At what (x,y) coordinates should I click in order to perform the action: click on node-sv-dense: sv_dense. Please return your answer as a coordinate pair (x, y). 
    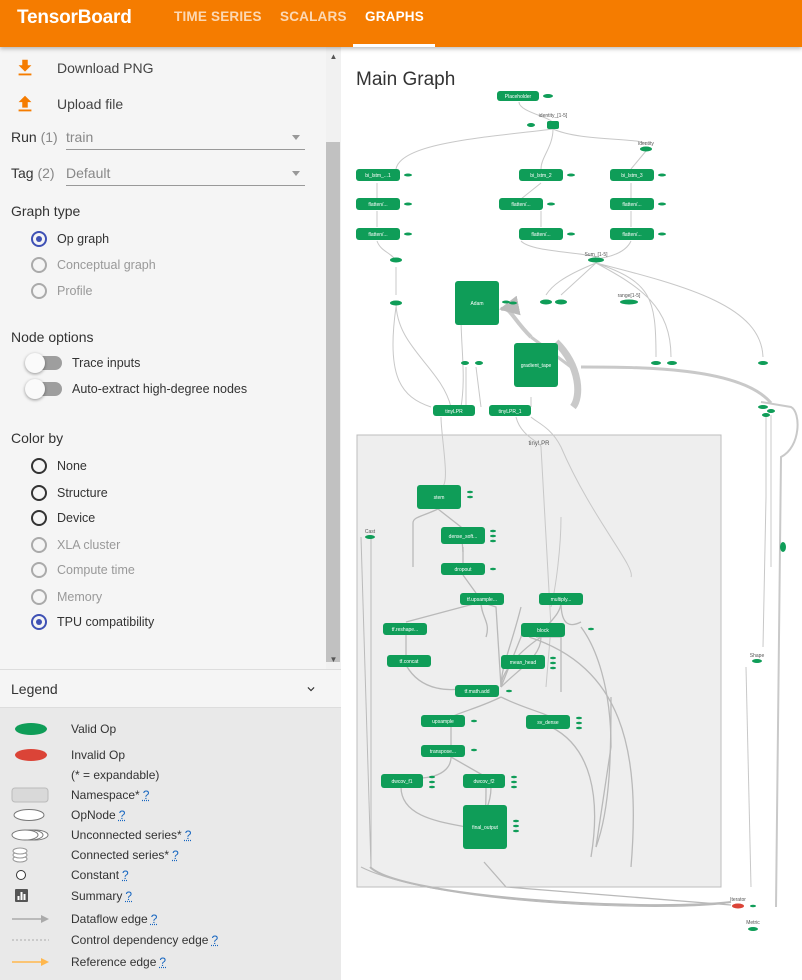
    Looking at the image, I should click on (548, 722).